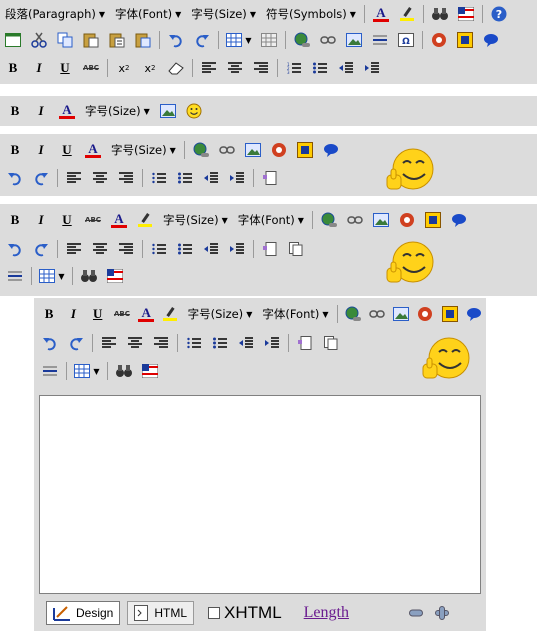 Image resolution: width=537 pixels, height=631 pixels. I want to click on new-window-button, so click(13, 40).